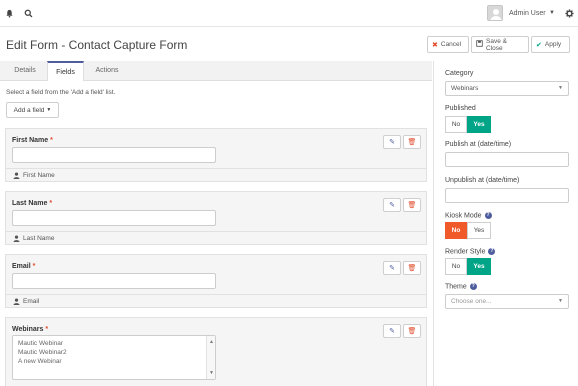 This screenshot has height=386, width=578. I want to click on field-label: Email *, so click(23, 266).